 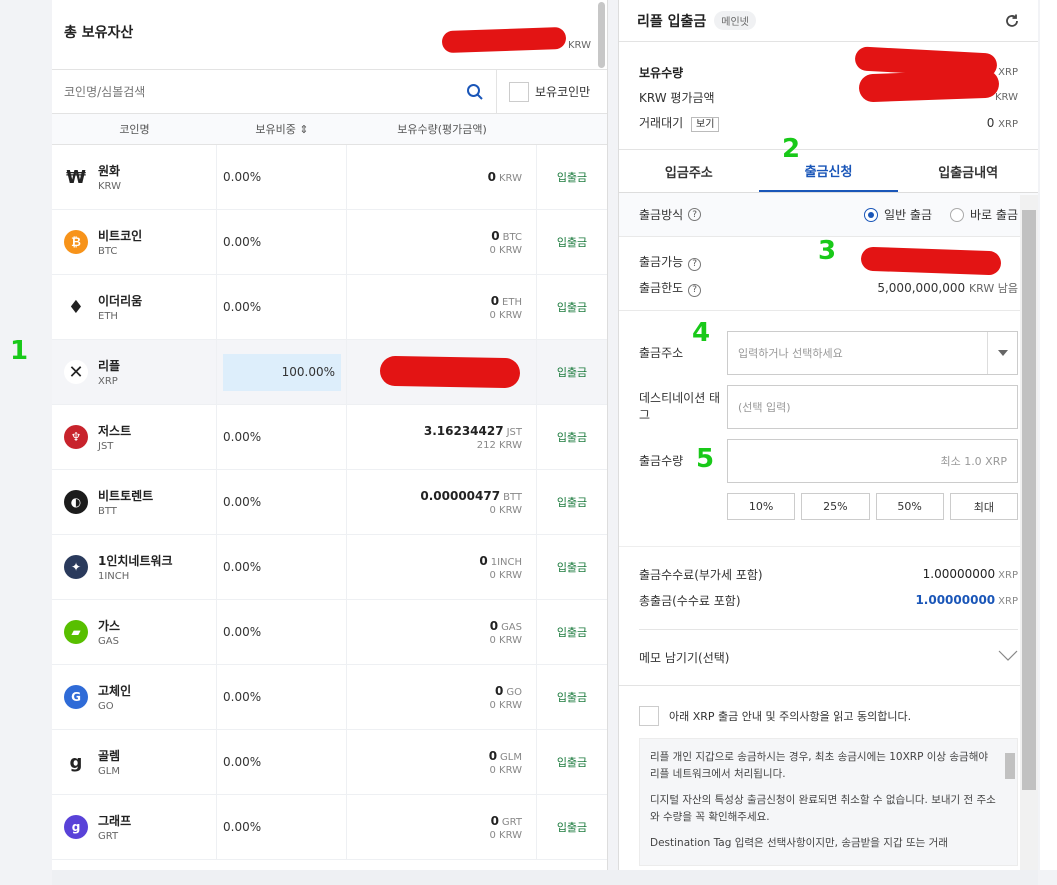 What do you see at coordinates (510, 178) in the screenshot?
I see `amount-unit: KRW` at bounding box center [510, 178].